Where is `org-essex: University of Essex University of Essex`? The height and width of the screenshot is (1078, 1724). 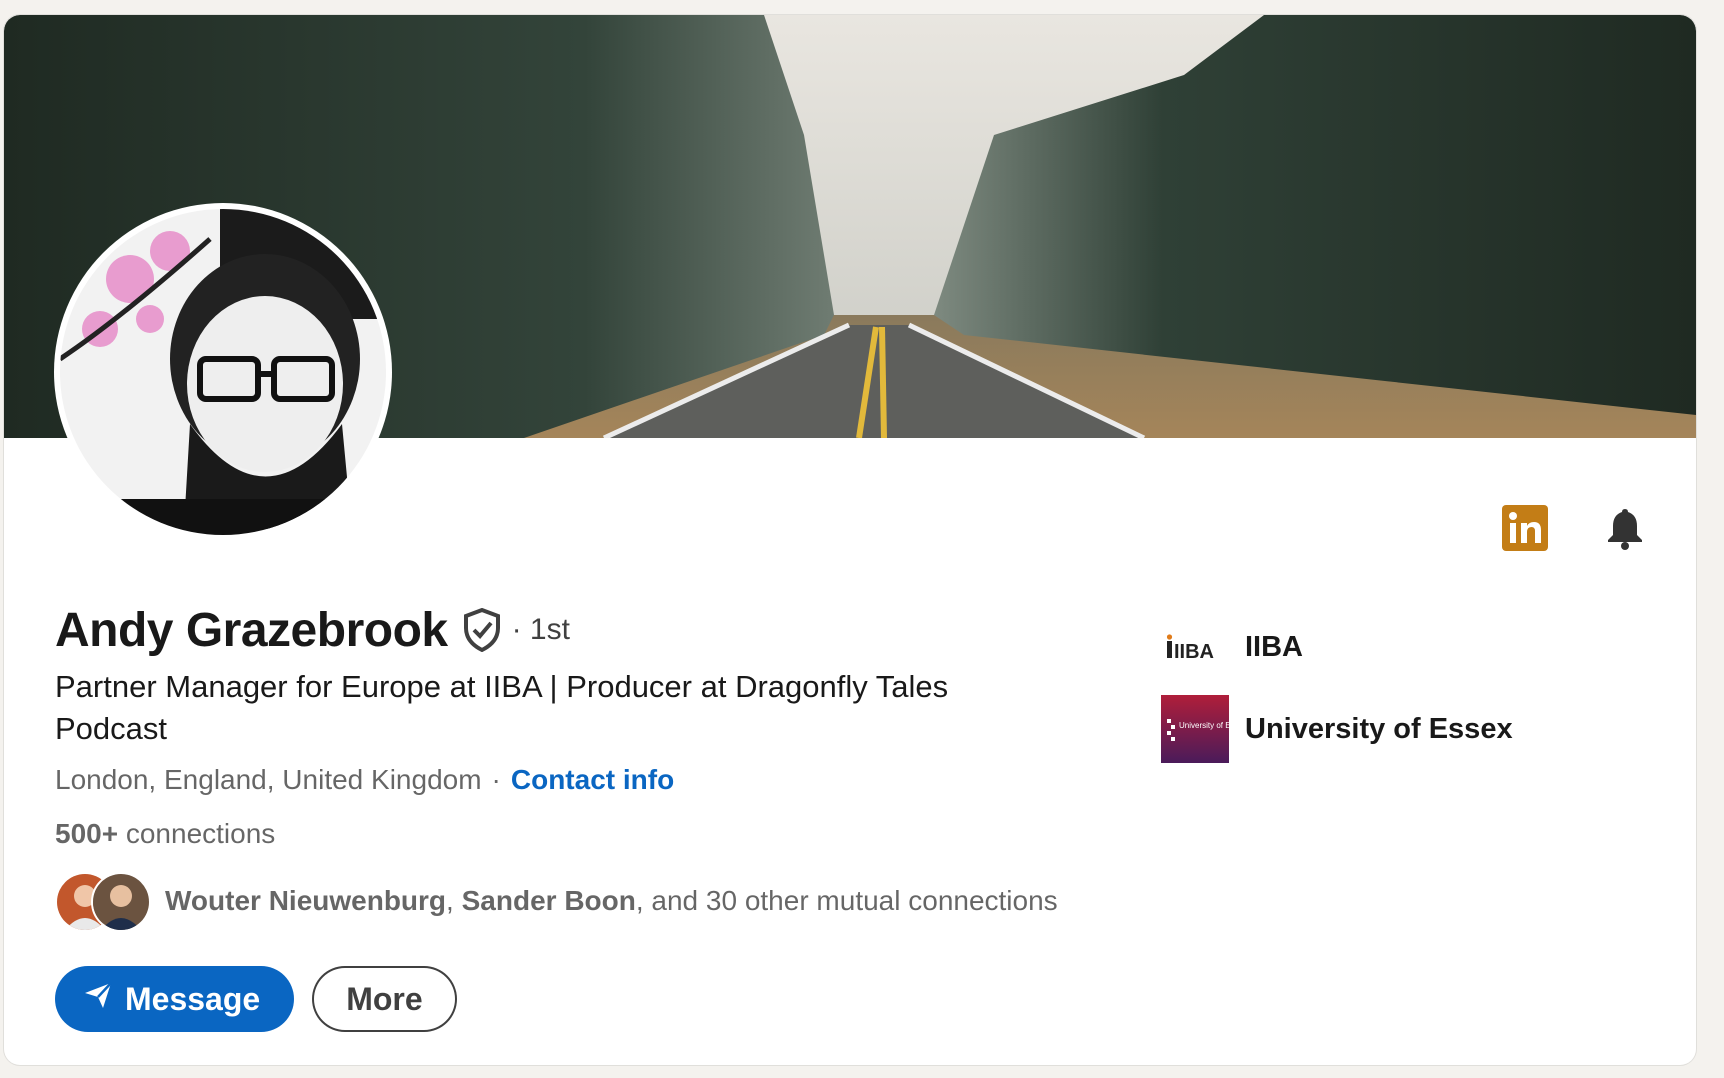
org-essex: University of Essex University of Essex is located at coordinates (1337, 729).